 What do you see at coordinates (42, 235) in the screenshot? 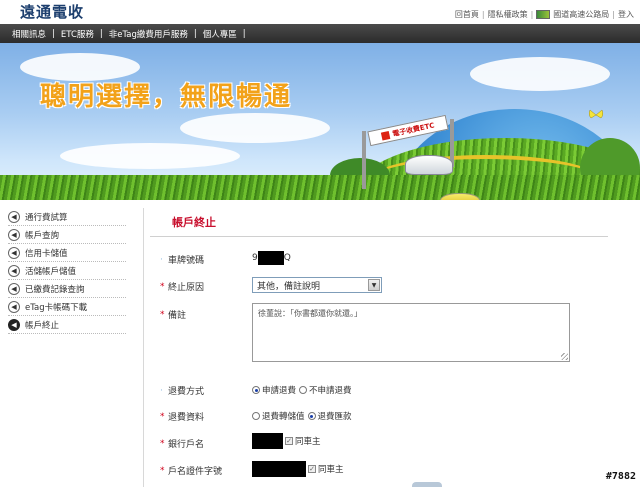
I see `sidebar-item-label: 帳戶查詢` at bounding box center [42, 235].